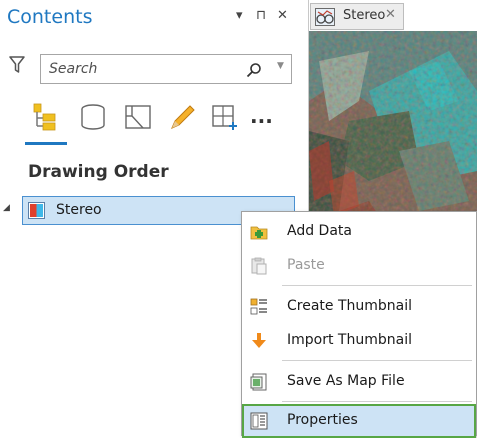  What do you see at coordinates (306, 265) in the screenshot?
I see `menu-item-label: Paste` at bounding box center [306, 265].